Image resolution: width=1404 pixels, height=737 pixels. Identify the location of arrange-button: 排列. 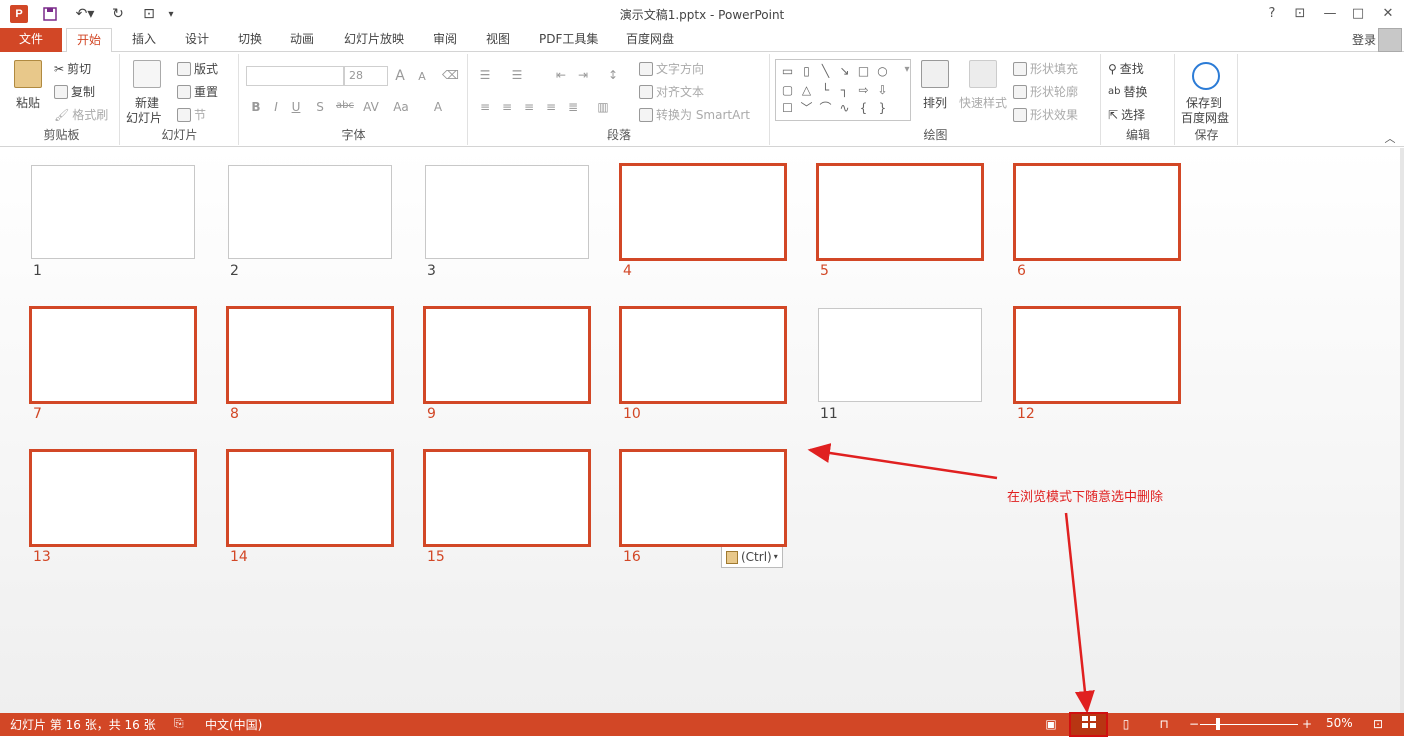
(935, 102).